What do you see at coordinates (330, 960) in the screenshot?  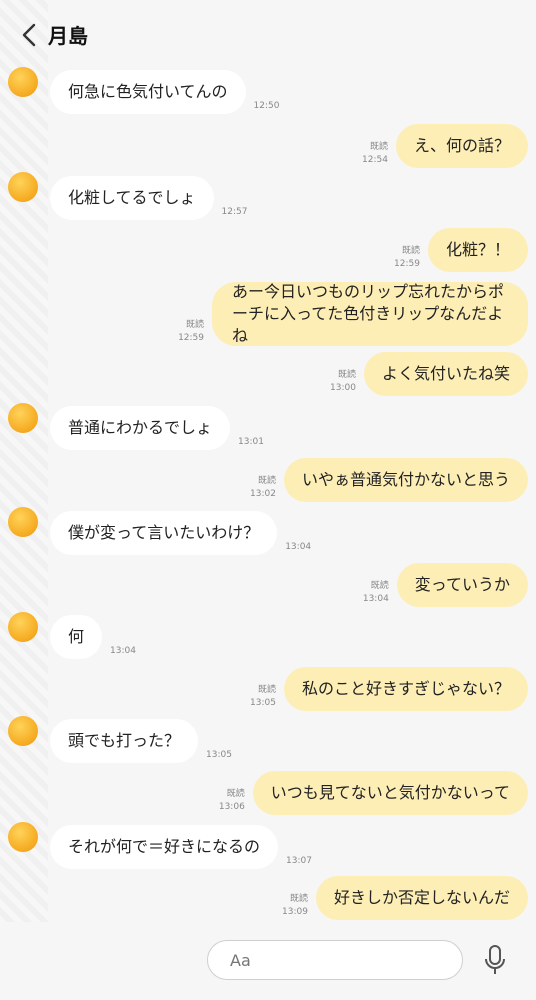 I see `message-input` at bounding box center [330, 960].